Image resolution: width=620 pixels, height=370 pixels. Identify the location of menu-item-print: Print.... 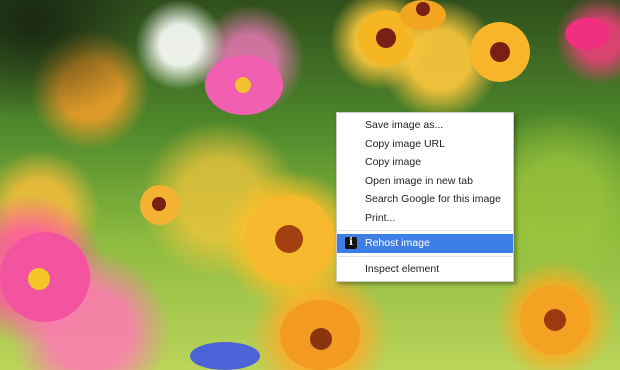
(425, 218).